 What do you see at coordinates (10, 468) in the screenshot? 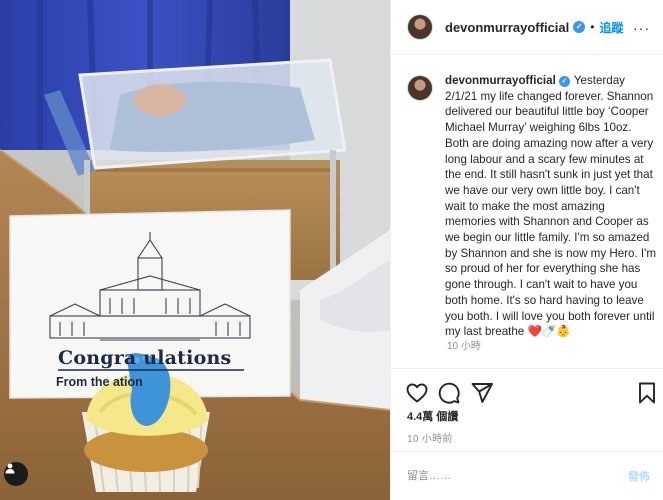
I see `person-icon` at bounding box center [10, 468].